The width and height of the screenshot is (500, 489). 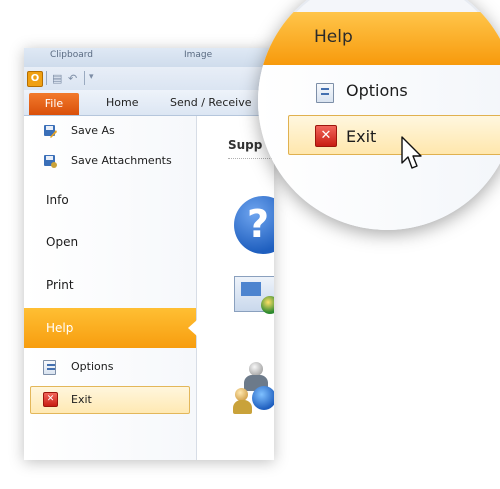 I want to click on options-command: Options, so click(x=110, y=367).